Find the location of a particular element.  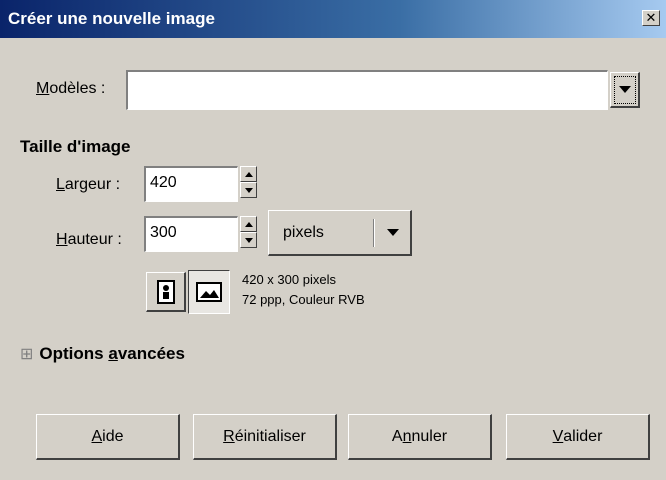

width-increment is located at coordinates (248, 174).